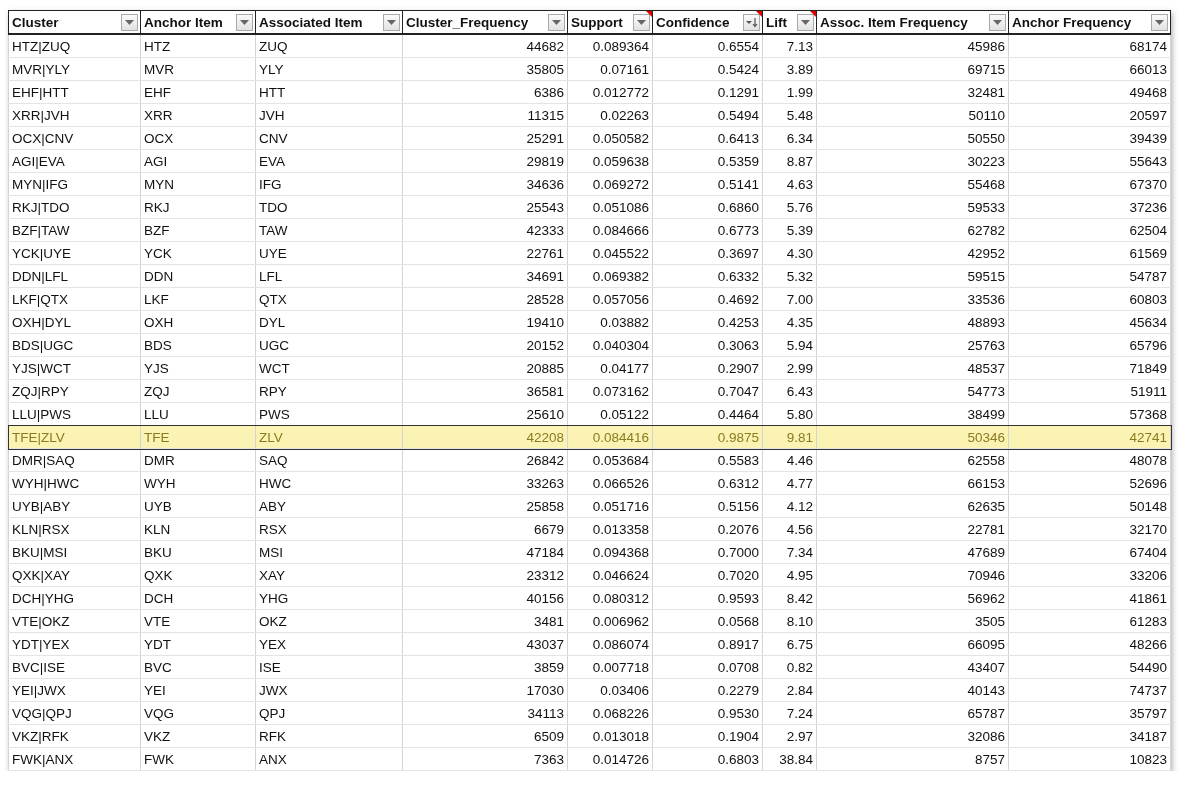 The width and height of the screenshot is (1182, 799). Describe the element at coordinates (589, 552) in the screenshot. I see `table-row: BKU|MSI BKU MSI 47184 0.094368 0.7000 7.34 47689 67404` at that location.